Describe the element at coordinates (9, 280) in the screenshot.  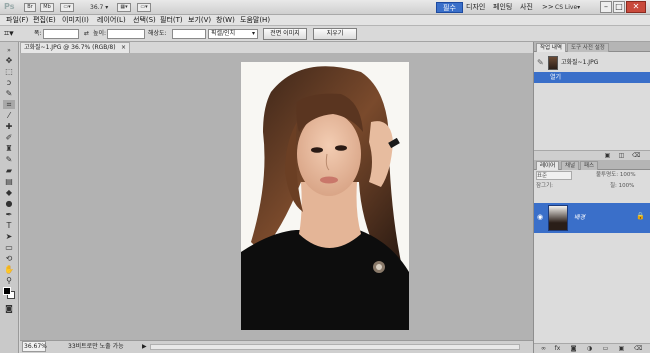
I see `zoom-tool-icon: ⚲` at that location.